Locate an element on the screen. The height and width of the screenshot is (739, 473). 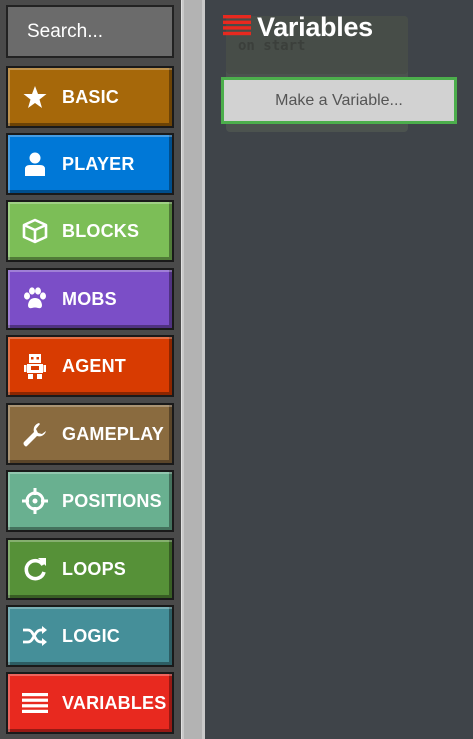
toolbox-scrollbar is located at coordinates (193, 369).